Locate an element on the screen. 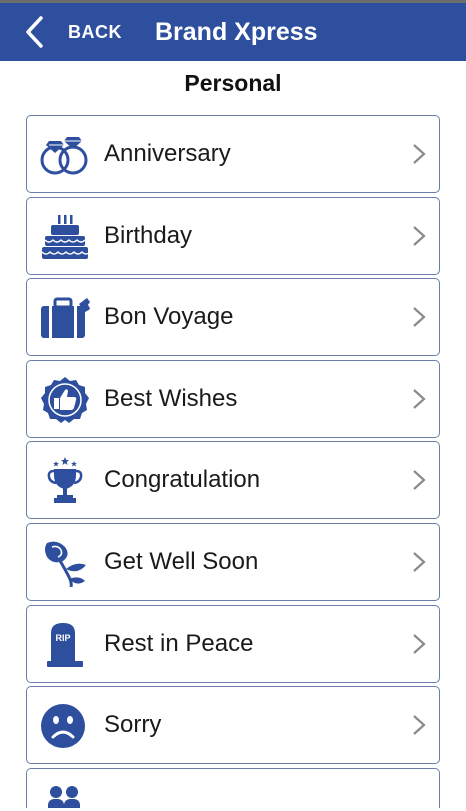 The width and height of the screenshot is (466, 811). list-item-bon-voyage: Bon Voyage is located at coordinates (233, 317).